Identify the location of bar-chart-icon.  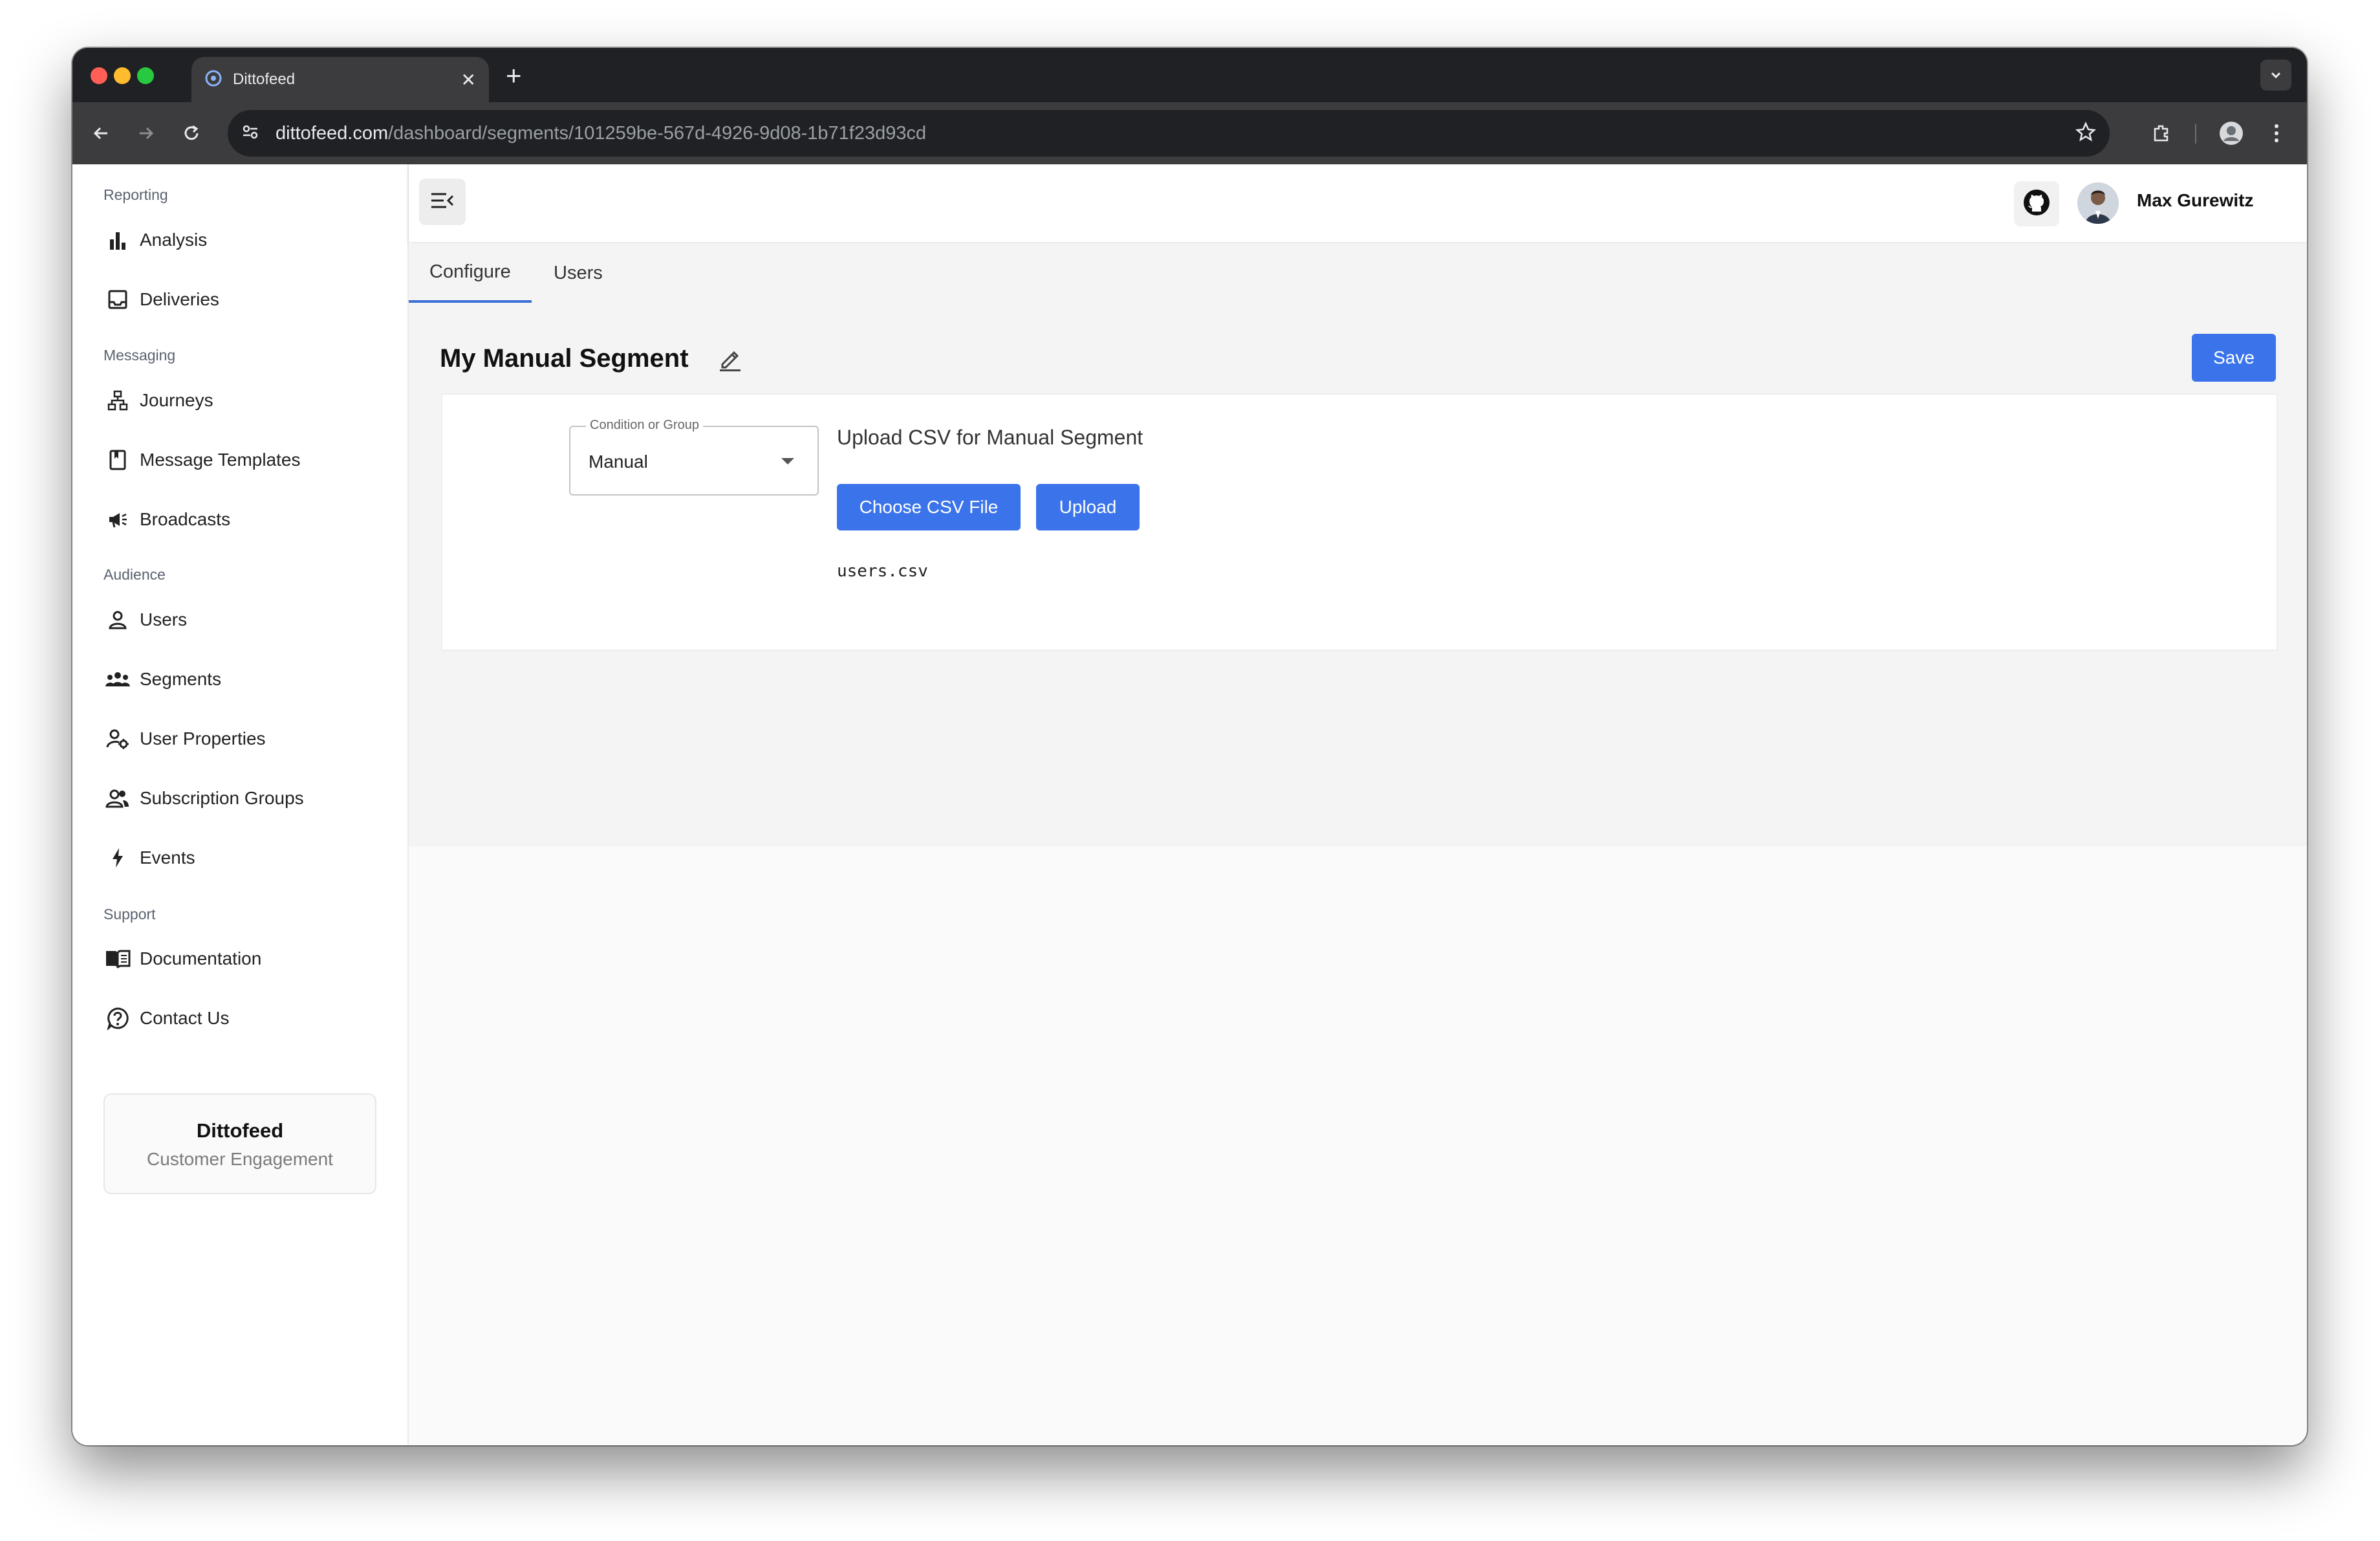
(117, 240).